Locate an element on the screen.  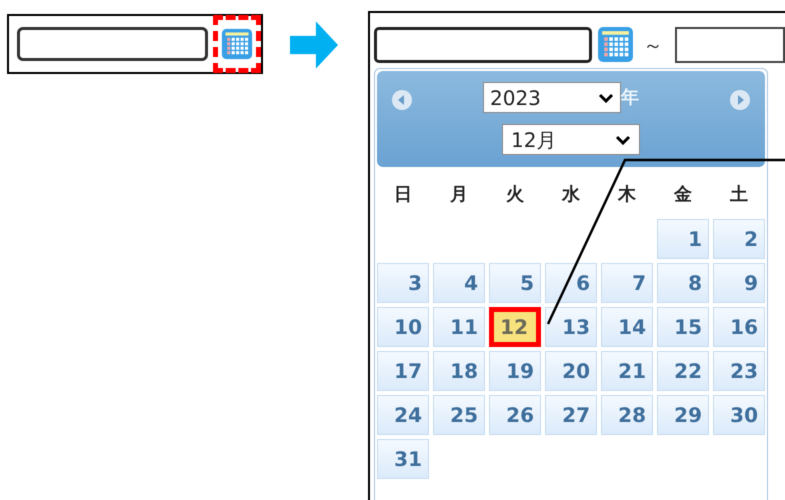
day-cell: 11 is located at coordinates (459, 327).